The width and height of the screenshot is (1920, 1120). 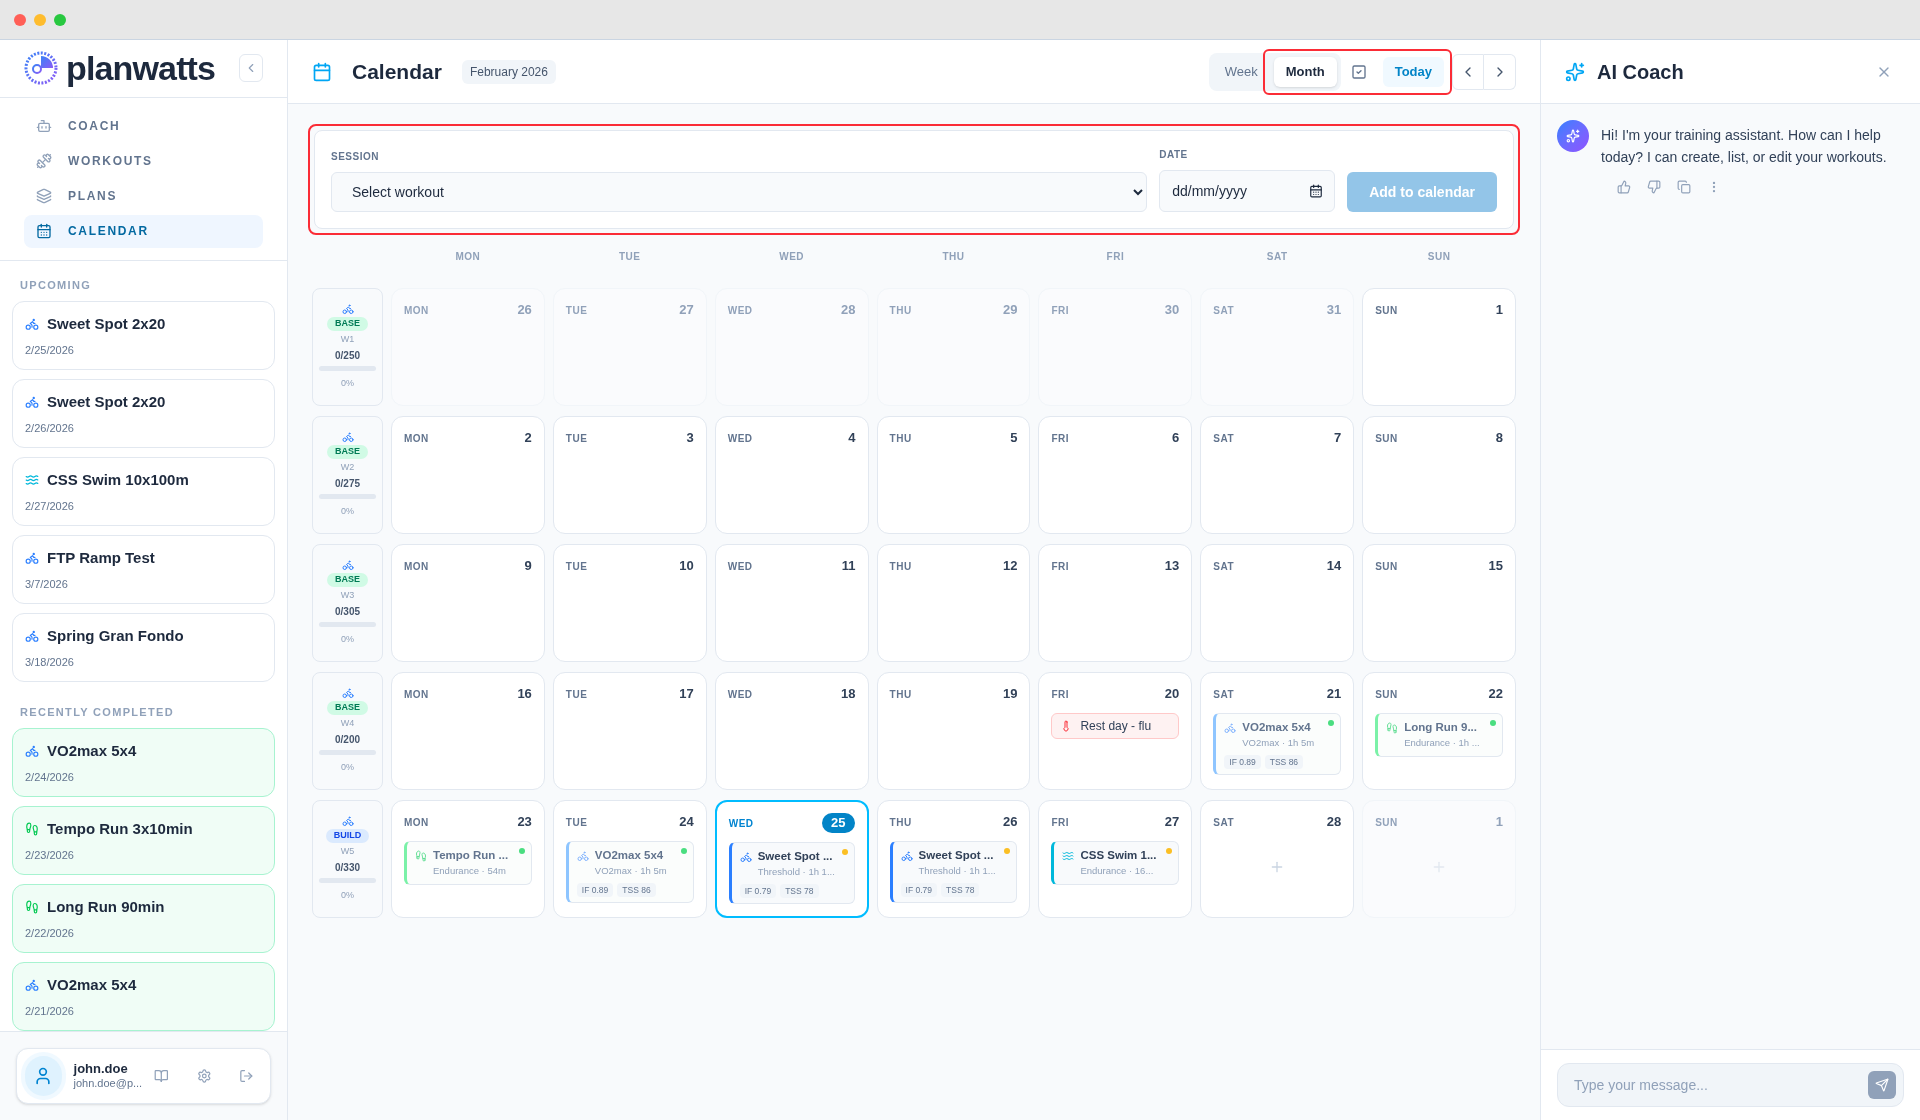 I want to click on day-number: 2, so click(x=528, y=438).